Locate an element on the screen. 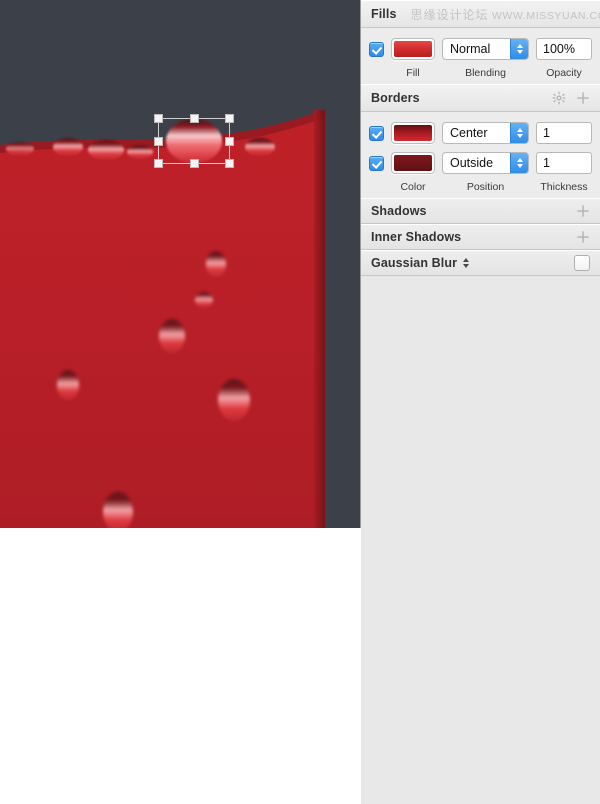 The image size is (600, 804). blur-section-header: Gaussian Blur is located at coordinates (480, 263).